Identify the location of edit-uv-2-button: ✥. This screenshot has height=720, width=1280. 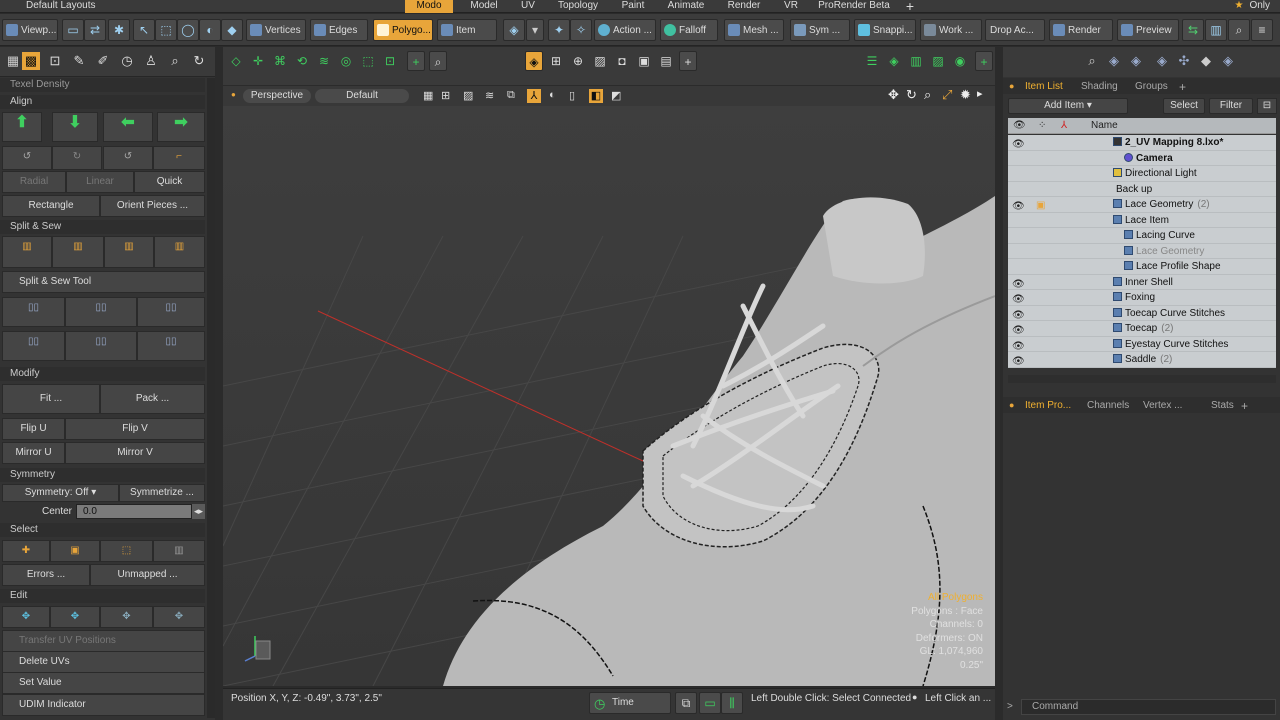
(75, 617).